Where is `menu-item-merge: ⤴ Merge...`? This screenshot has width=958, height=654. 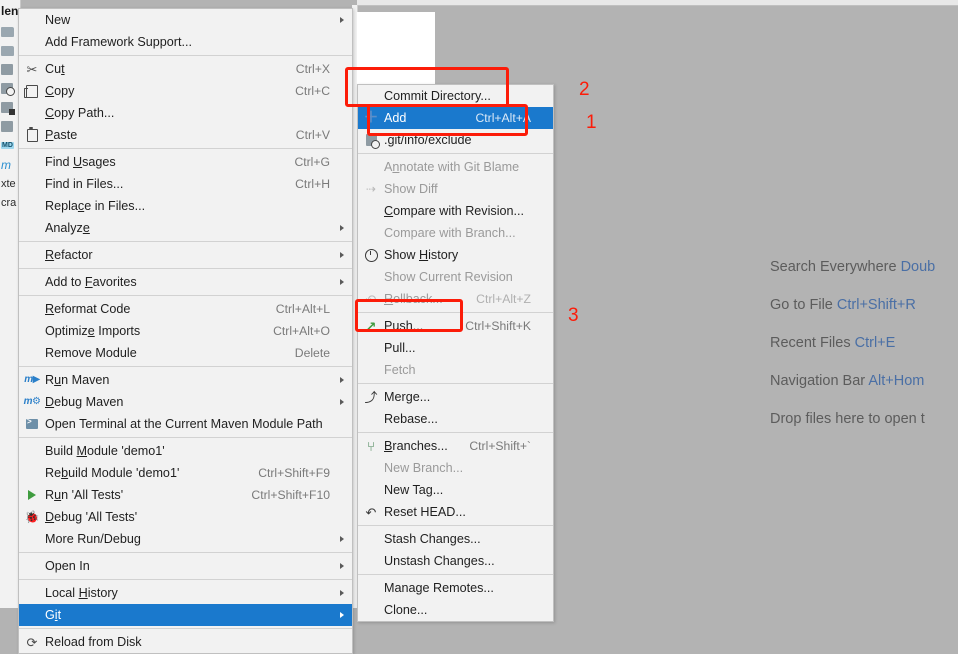 menu-item-merge: ⤴ Merge... is located at coordinates (455, 397).